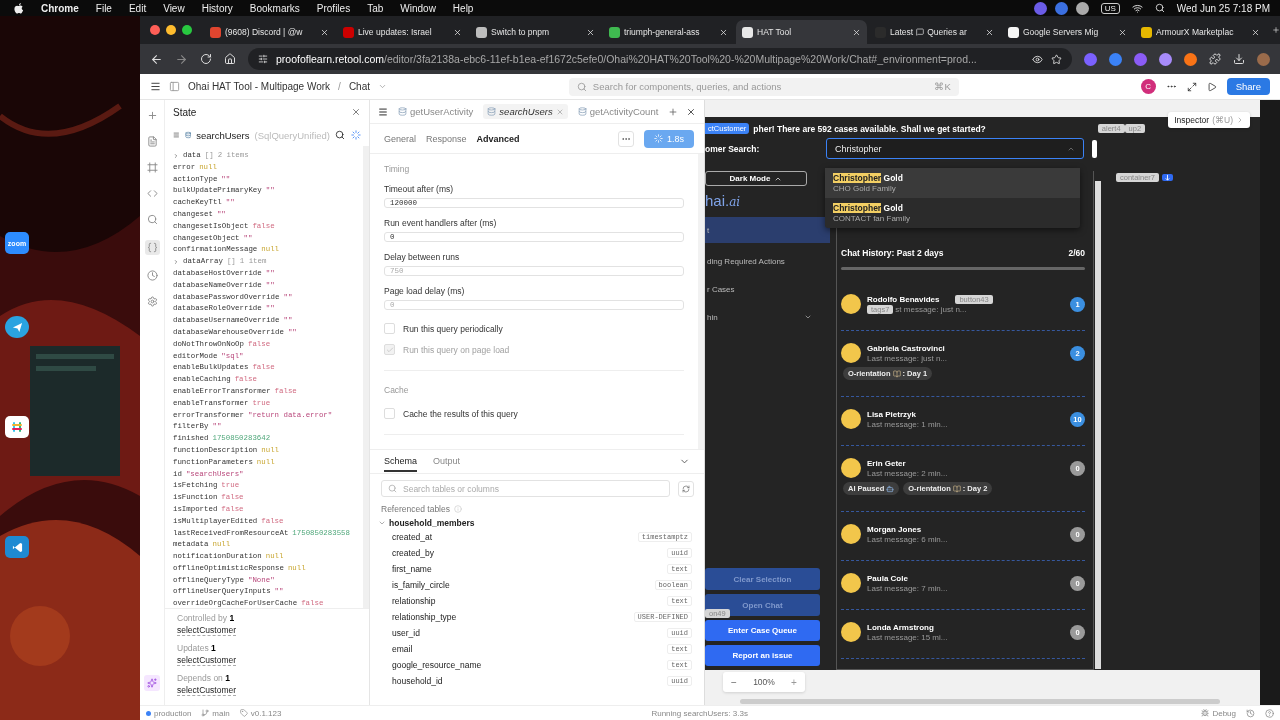 The image size is (1280, 720). Describe the element at coordinates (340, 135) in the screenshot. I see `search-icon` at that location.